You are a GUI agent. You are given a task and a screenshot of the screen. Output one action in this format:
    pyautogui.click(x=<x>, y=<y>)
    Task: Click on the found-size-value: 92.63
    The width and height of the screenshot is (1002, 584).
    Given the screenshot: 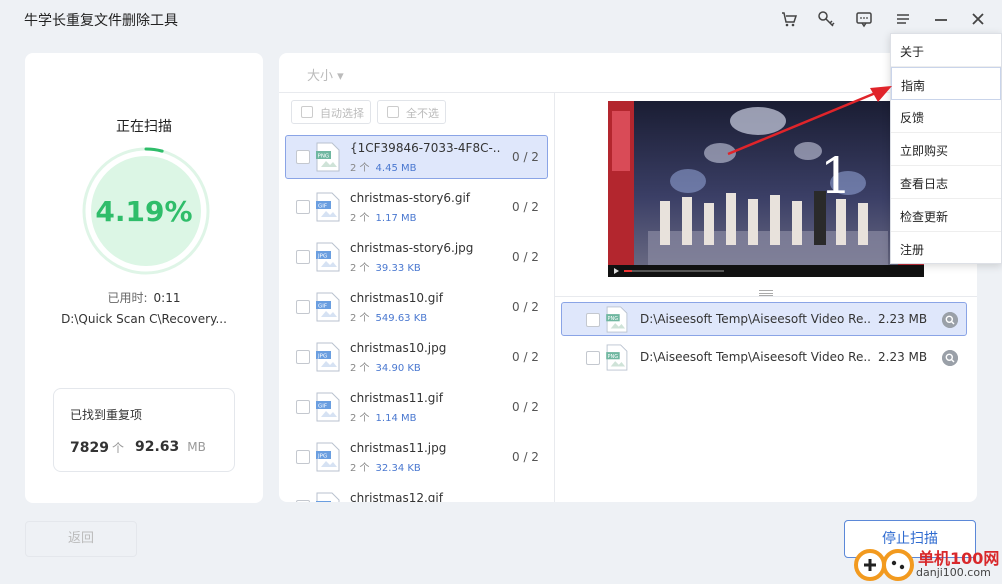 What is the action you would take?
    pyautogui.click(x=157, y=447)
    